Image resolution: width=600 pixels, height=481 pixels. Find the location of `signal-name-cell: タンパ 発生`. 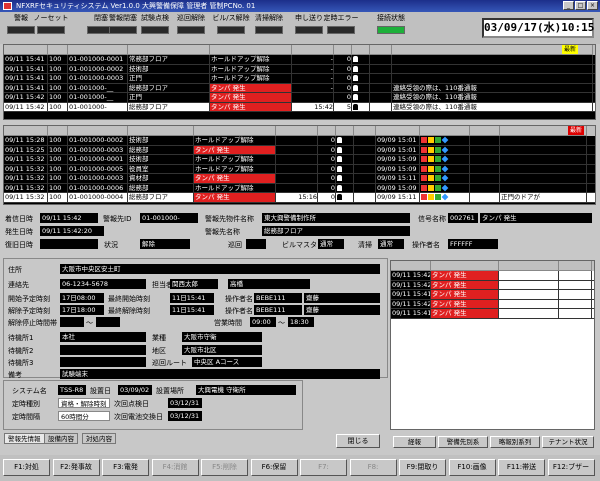

signal-name-cell: タンパ 発生 is located at coordinates (251, 87).